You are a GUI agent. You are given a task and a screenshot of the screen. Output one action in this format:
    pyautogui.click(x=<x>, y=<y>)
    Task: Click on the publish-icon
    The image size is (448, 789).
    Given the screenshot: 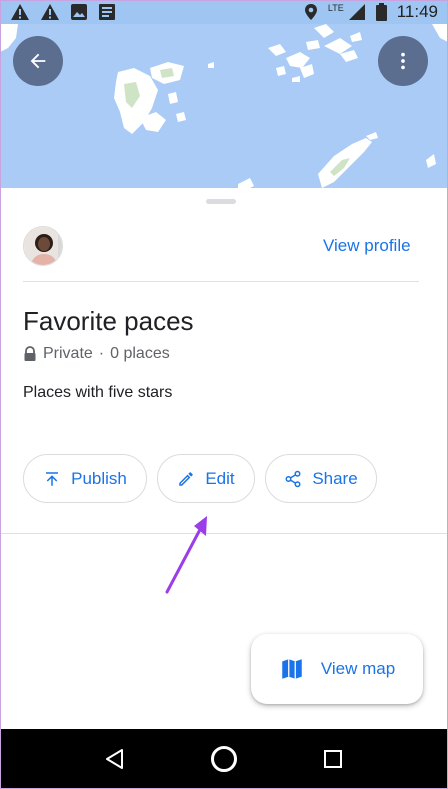 What is the action you would take?
    pyautogui.click(x=52, y=478)
    